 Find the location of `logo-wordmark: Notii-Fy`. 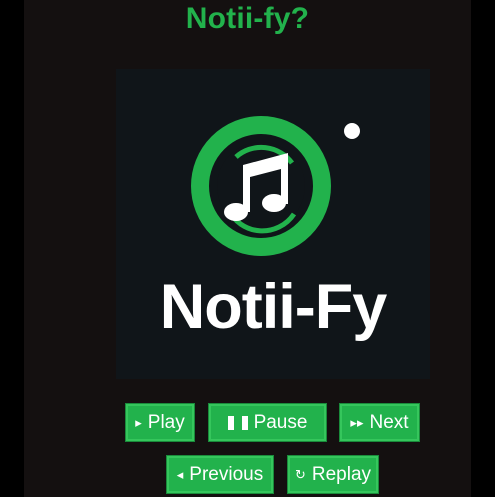

logo-wordmark: Notii-Fy is located at coordinates (273, 307).